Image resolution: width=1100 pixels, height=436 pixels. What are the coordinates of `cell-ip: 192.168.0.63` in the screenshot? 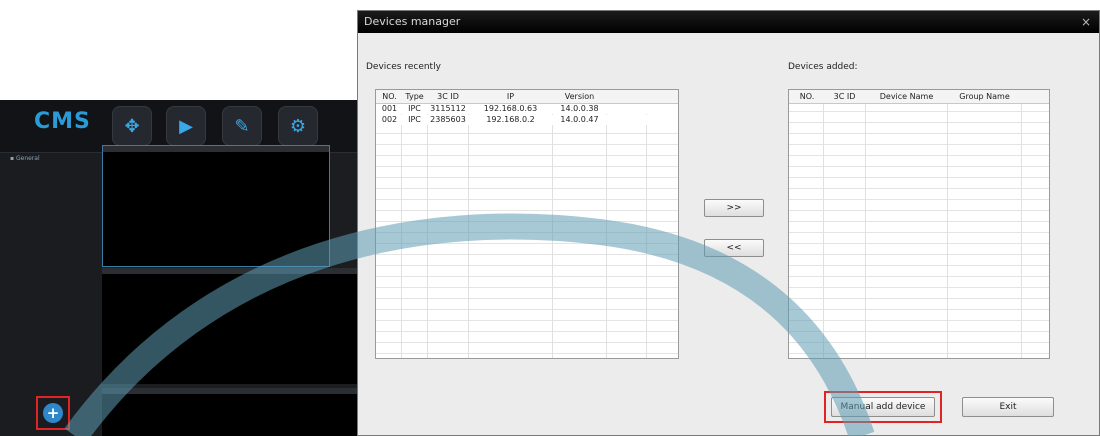 It's located at (510, 108).